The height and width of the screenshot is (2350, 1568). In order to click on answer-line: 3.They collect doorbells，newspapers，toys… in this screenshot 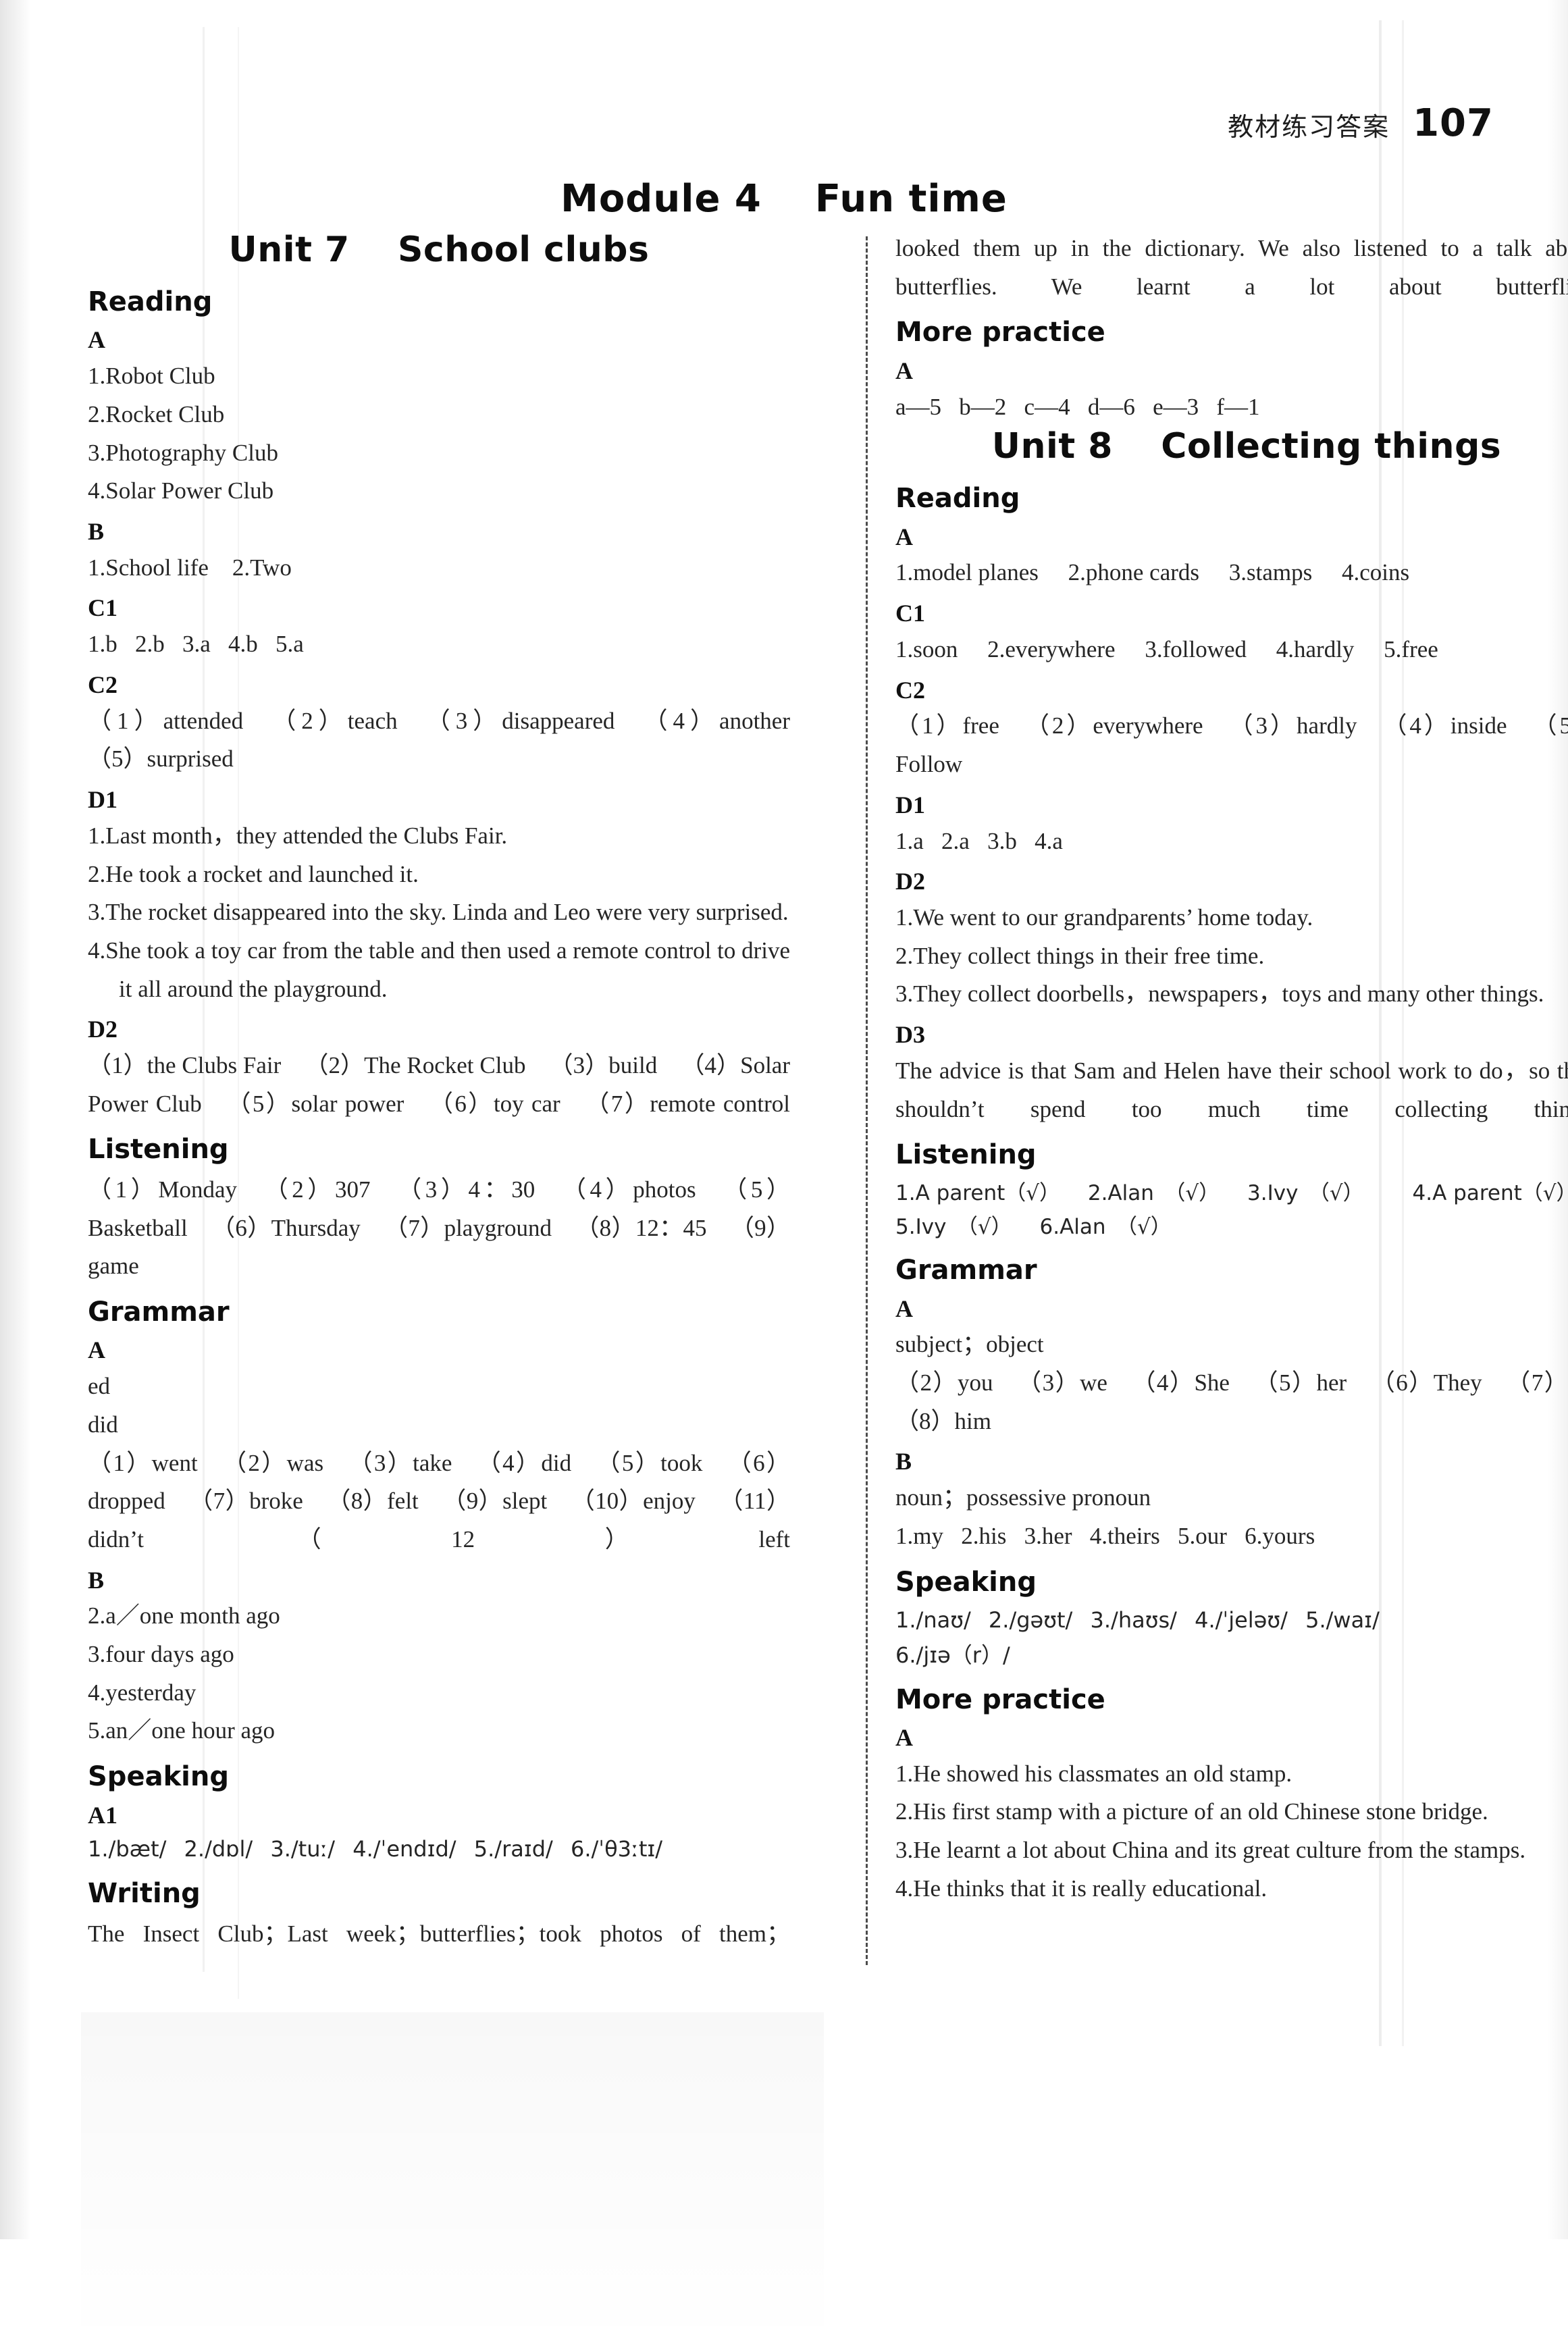, I will do `click(1219, 994)`.